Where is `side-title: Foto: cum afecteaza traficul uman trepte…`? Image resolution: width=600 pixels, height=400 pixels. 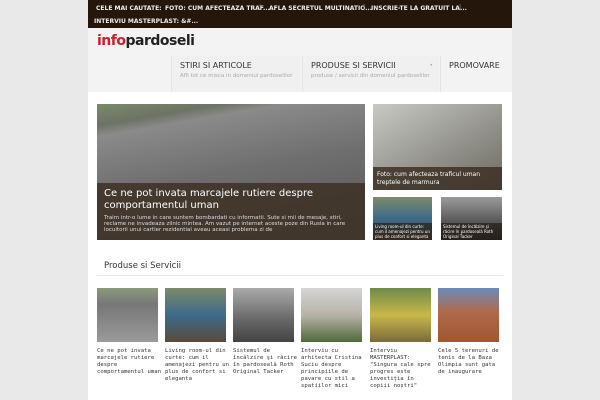
side-title: Foto: cum afecteaza traficul uman trepte… is located at coordinates (437, 178).